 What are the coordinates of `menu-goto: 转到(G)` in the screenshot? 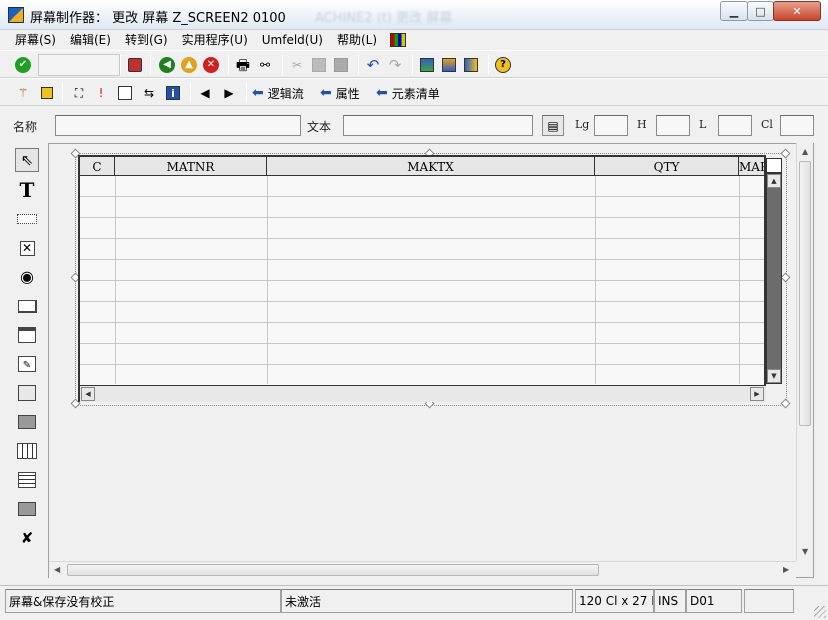 It's located at (146, 40).